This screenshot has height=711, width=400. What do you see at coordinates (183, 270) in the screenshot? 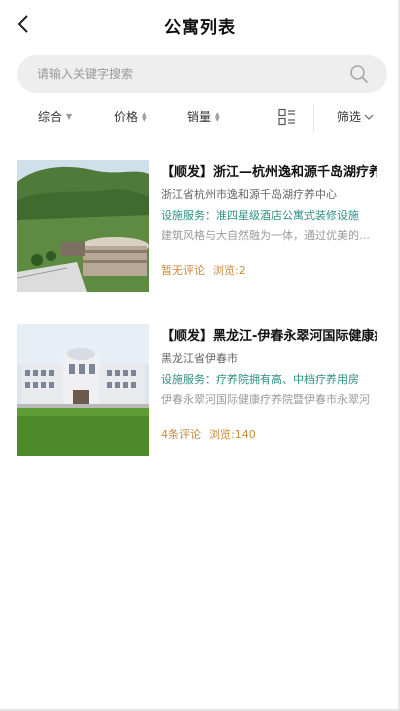
I see `listing-reviews: 暂无评论` at bounding box center [183, 270].